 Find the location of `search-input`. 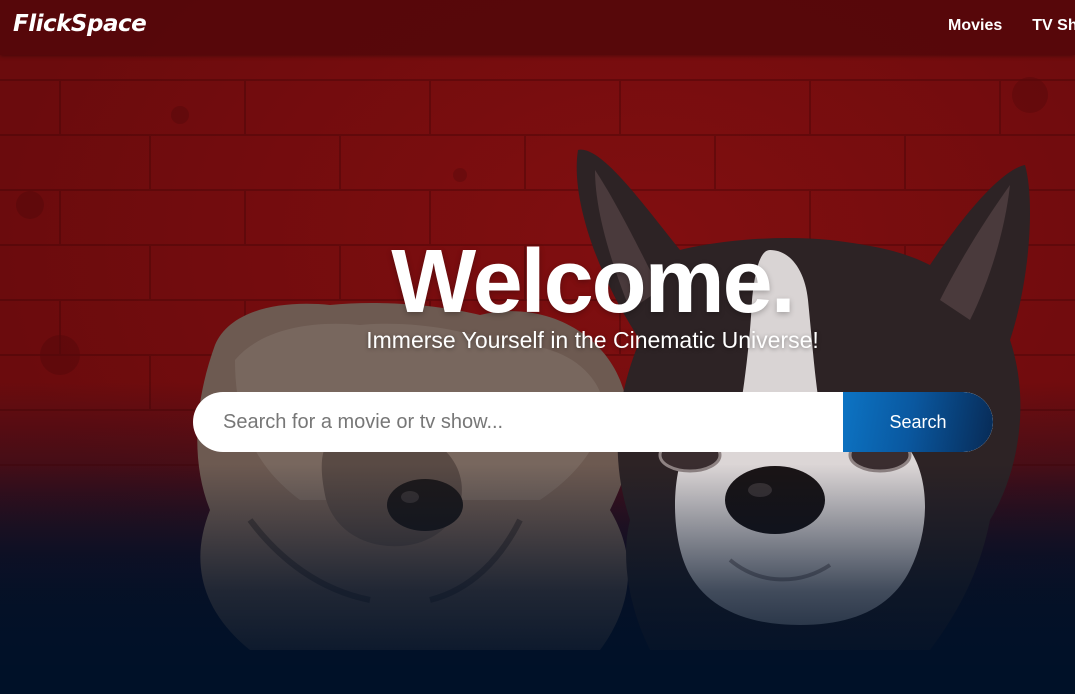

search-input is located at coordinates (518, 422).